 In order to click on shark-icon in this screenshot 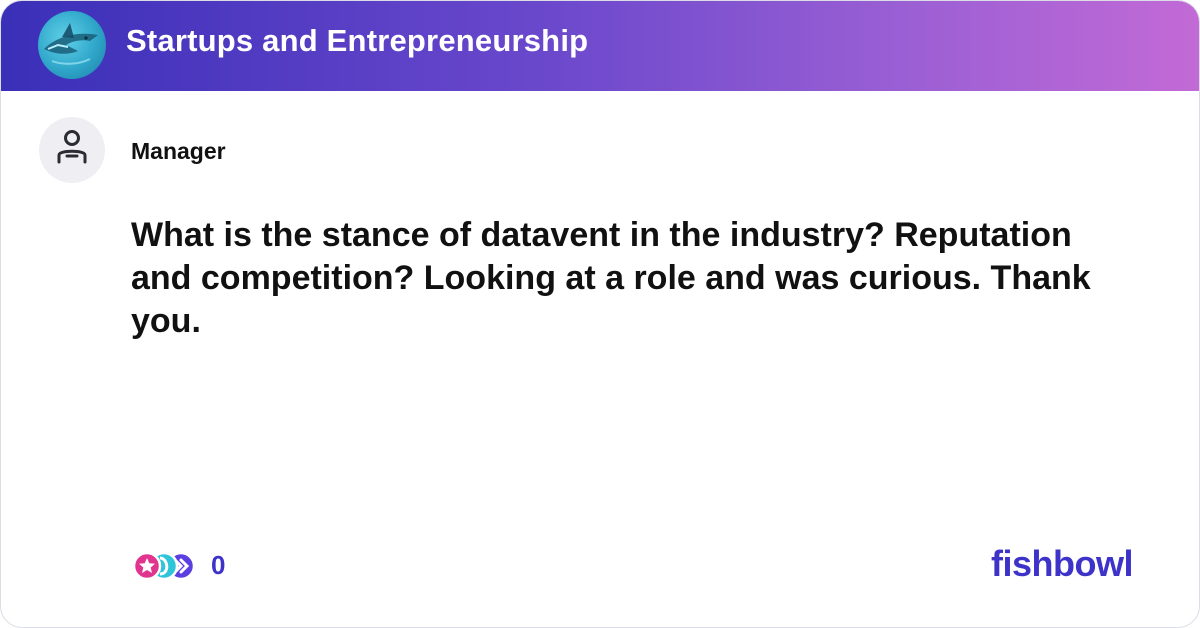, I will do `click(72, 45)`.